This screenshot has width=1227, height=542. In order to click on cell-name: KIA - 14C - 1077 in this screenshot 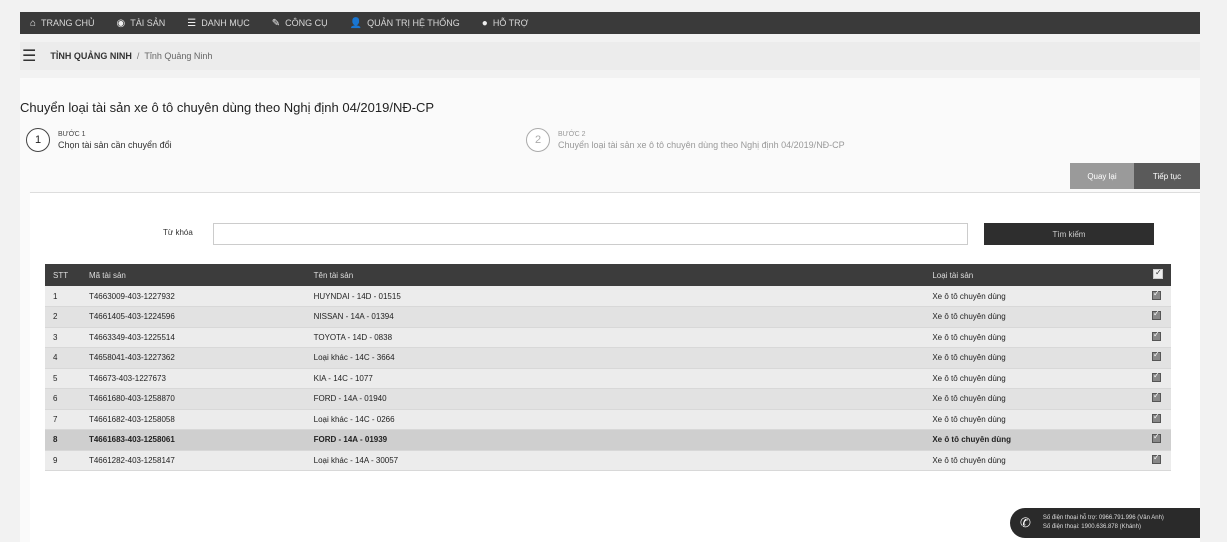, I will do `click(615, 378)`.